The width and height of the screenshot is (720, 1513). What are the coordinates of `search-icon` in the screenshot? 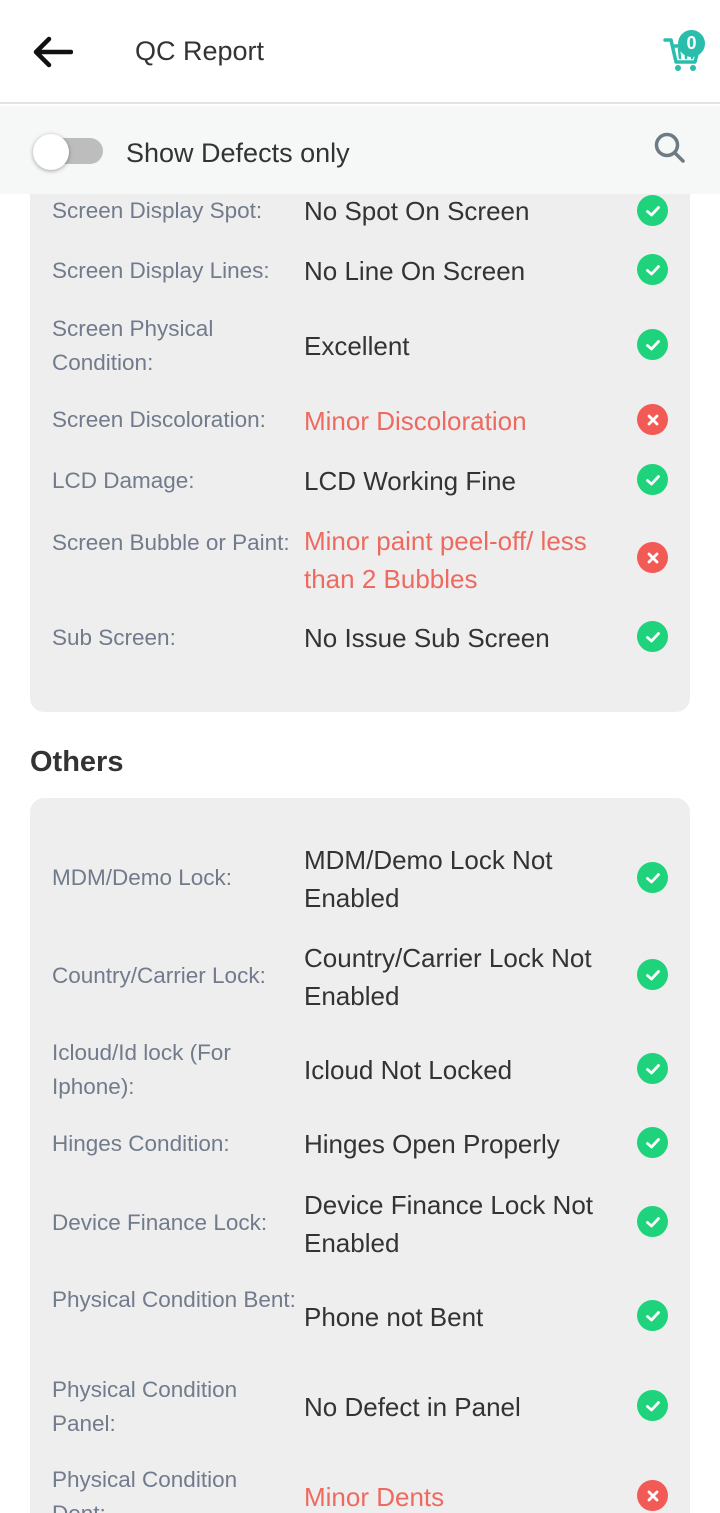 It's located at (669, 147).